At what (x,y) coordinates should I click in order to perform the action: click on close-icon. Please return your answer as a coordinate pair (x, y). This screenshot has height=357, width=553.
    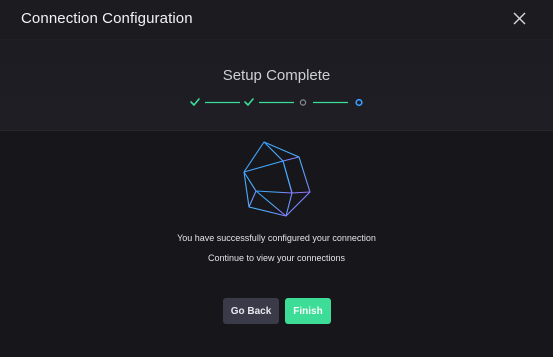
    Looking at the image, I should click on (519, 18).